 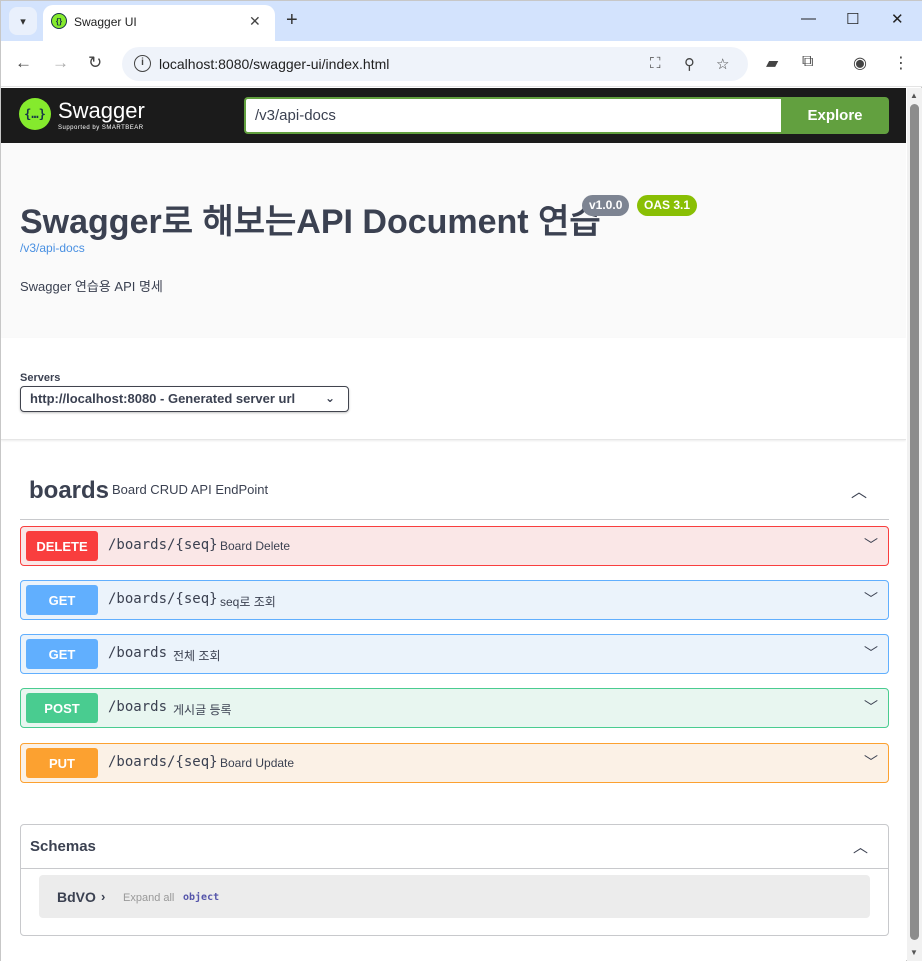 What do you see at coordinates (62, 763) in the screenshot?
I see `method-badge: PUT` at bounding box center [62, 763].